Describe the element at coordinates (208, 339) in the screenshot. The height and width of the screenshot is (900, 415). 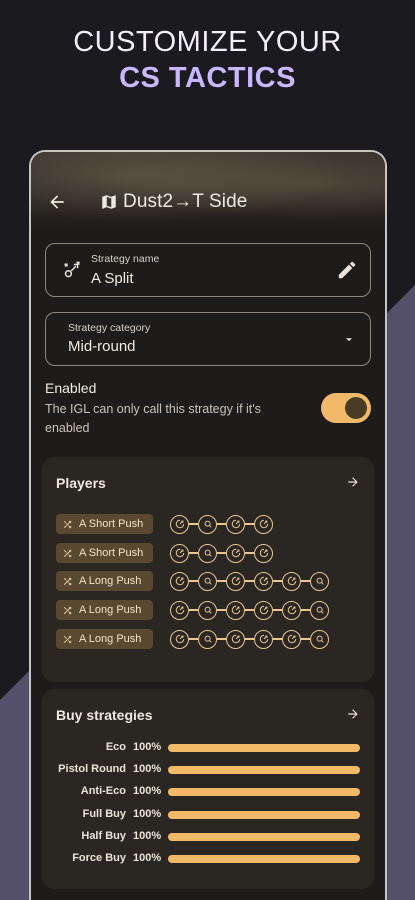
I see `strategy-category-select: Strategy category Mid-round` at that location.